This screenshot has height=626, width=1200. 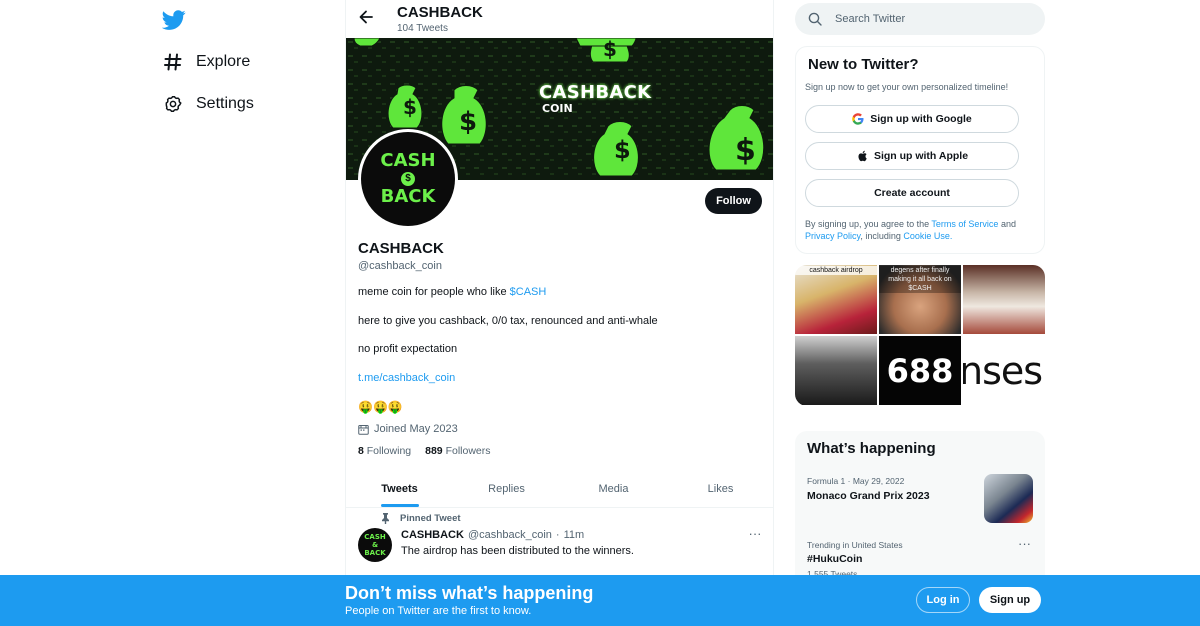 I want to click on follow-stats: 8 Following 889 Followers, so click(x=424, y=451).